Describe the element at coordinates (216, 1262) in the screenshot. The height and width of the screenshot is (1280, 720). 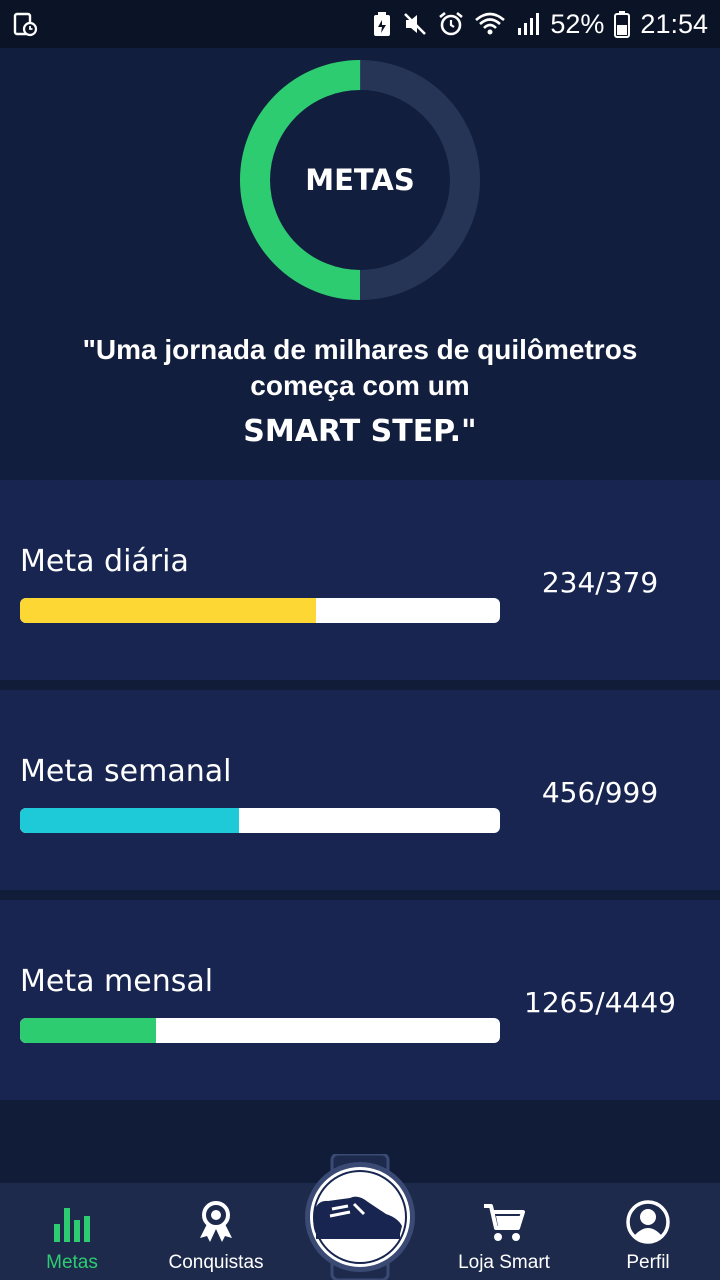
I see `nav-label: Conquistas` at that location.